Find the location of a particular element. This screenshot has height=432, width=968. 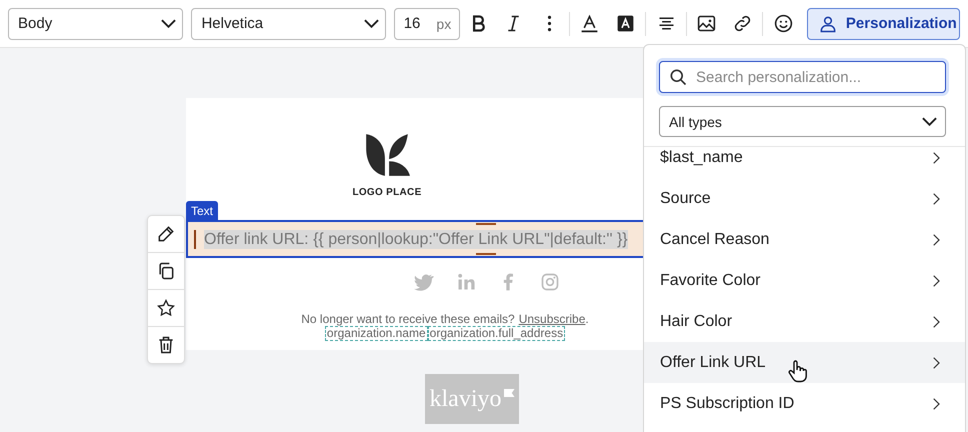

search-icon is located at coordinates (678, 77).